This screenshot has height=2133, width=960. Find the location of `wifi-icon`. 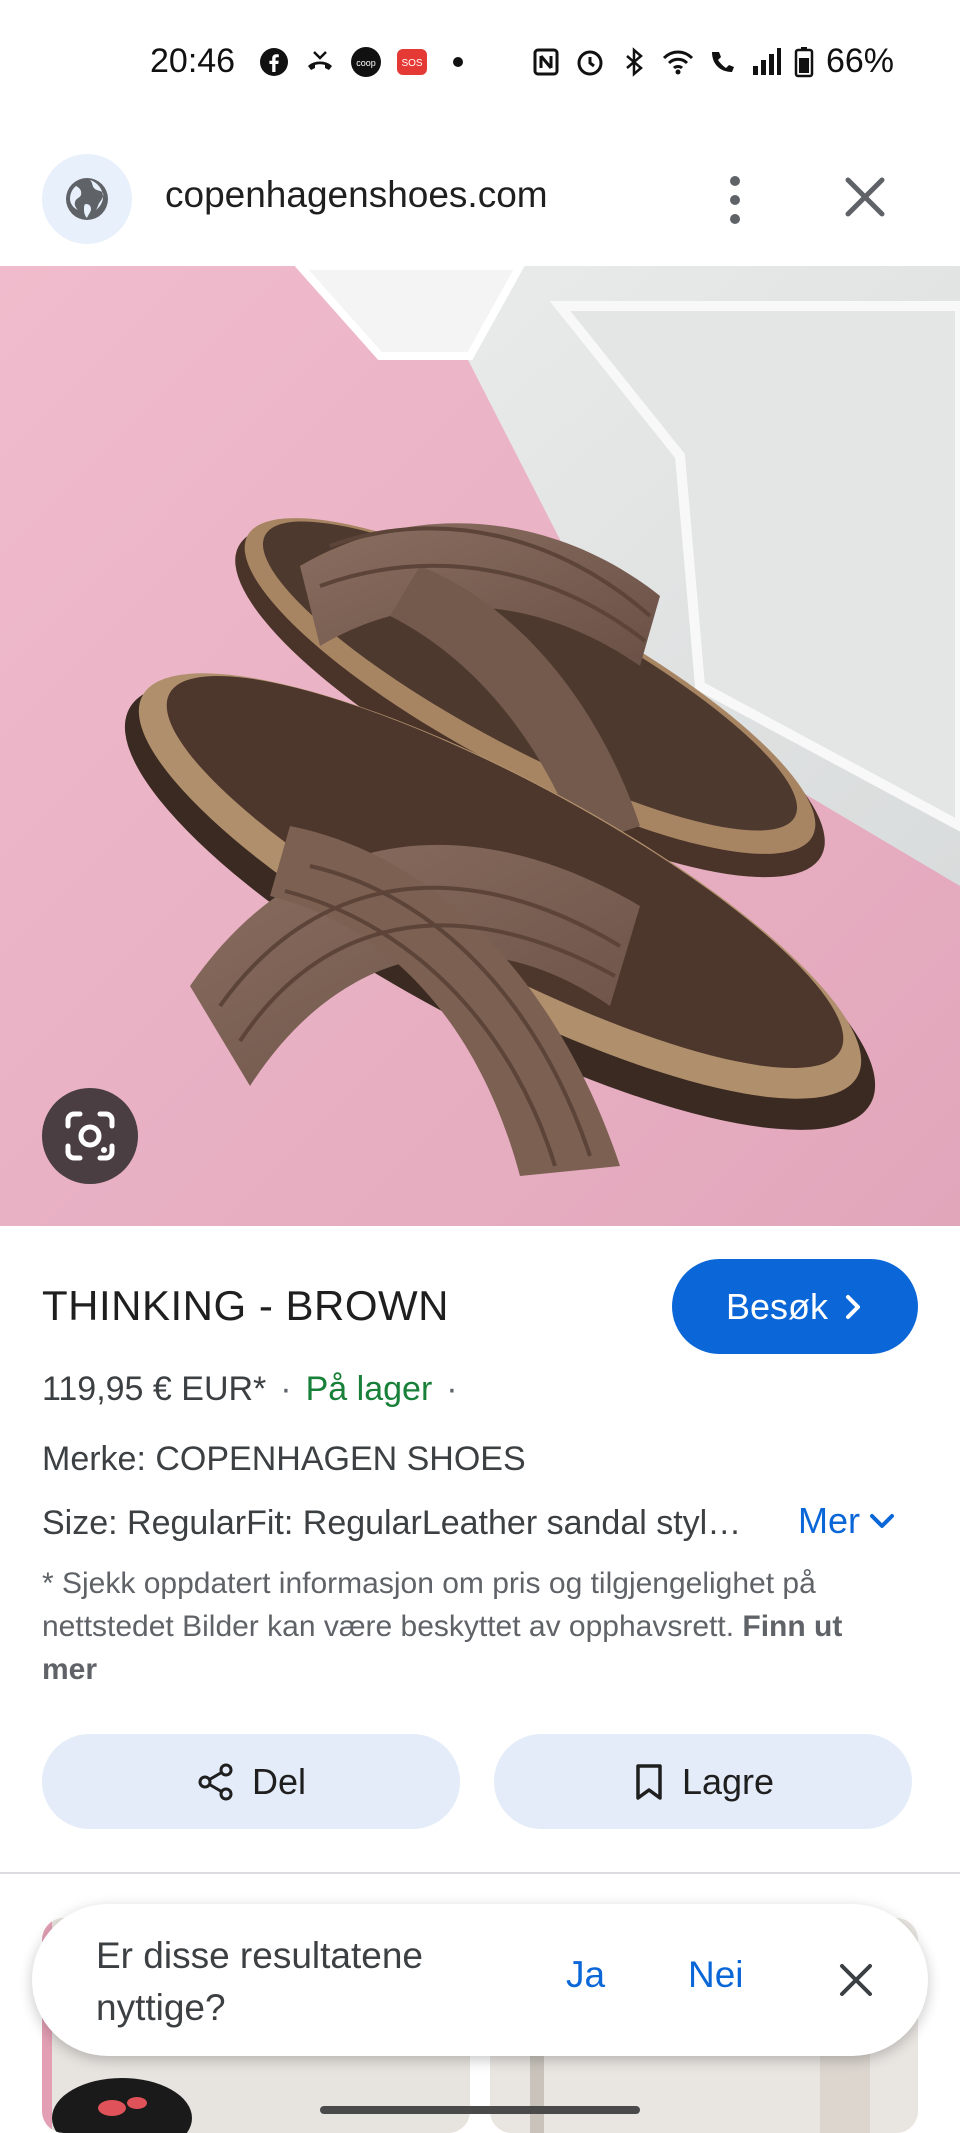

wifi-icon is located at coordinates (677, 62).